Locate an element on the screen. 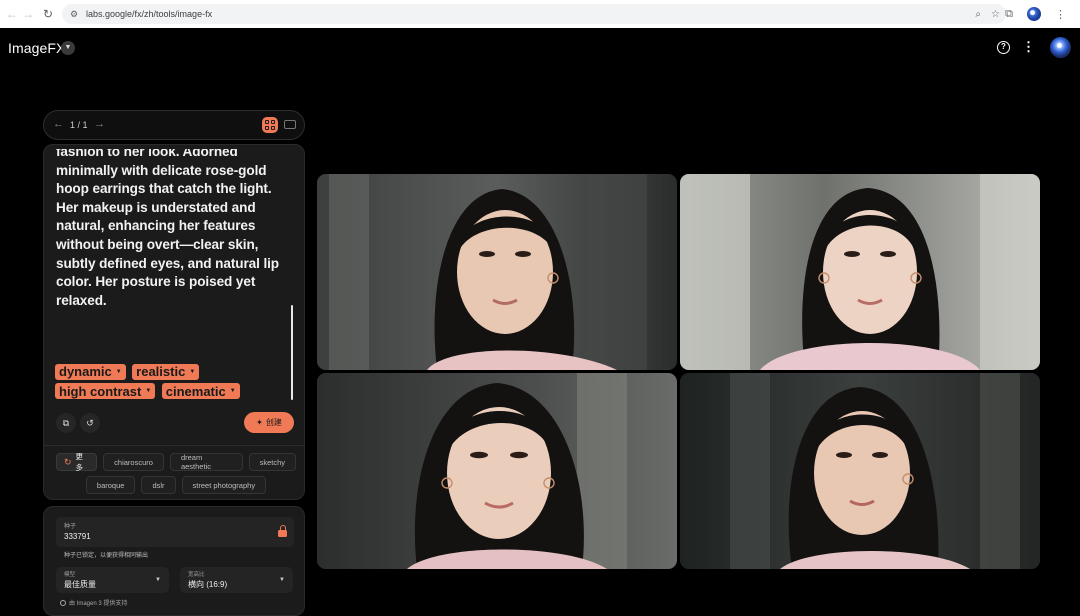 The width and height of the screenshot is (1080, 616). divider is located at coordinates (174, 445).